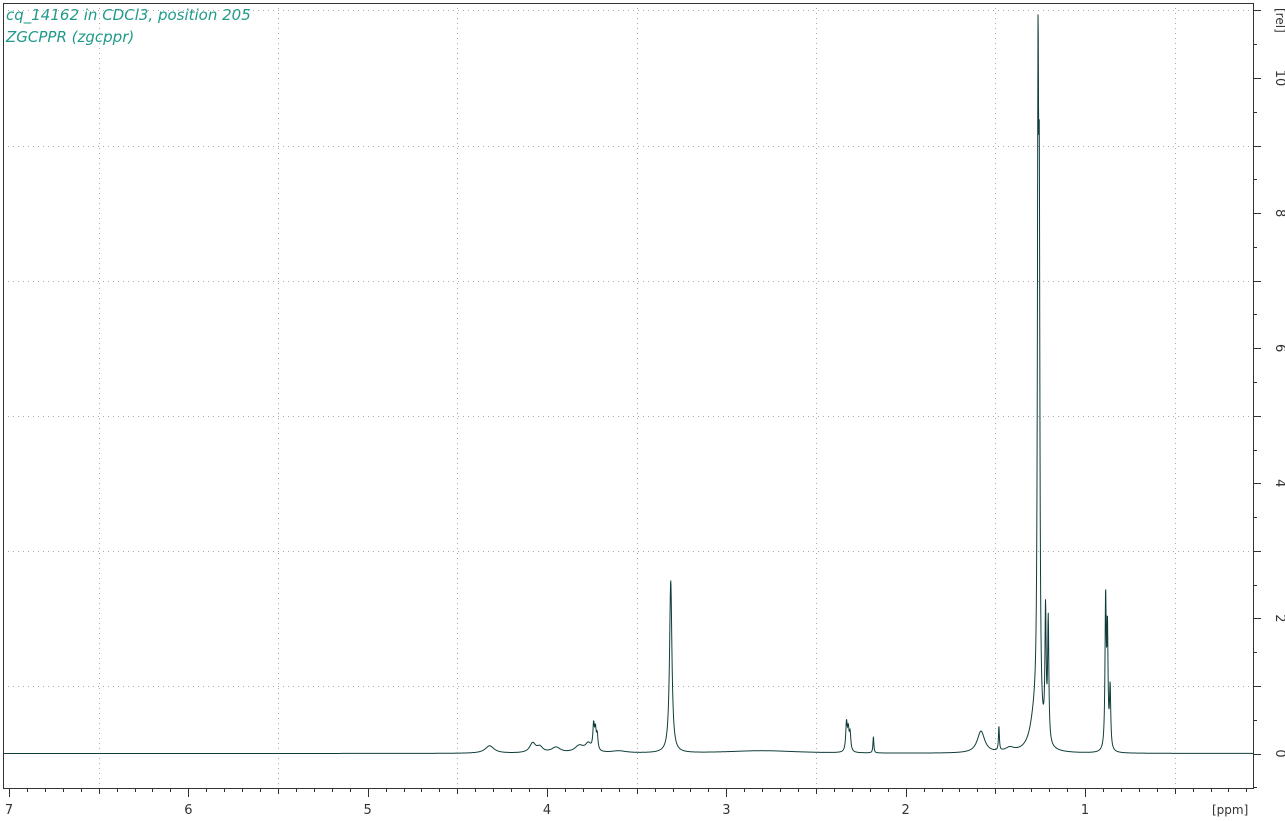 This screenshot has width=1285, height=821. What do you see at coordinates (1278, 348) in the screenshot?
I see `y-tick-label: 6` at bounding box center [1278, 348].